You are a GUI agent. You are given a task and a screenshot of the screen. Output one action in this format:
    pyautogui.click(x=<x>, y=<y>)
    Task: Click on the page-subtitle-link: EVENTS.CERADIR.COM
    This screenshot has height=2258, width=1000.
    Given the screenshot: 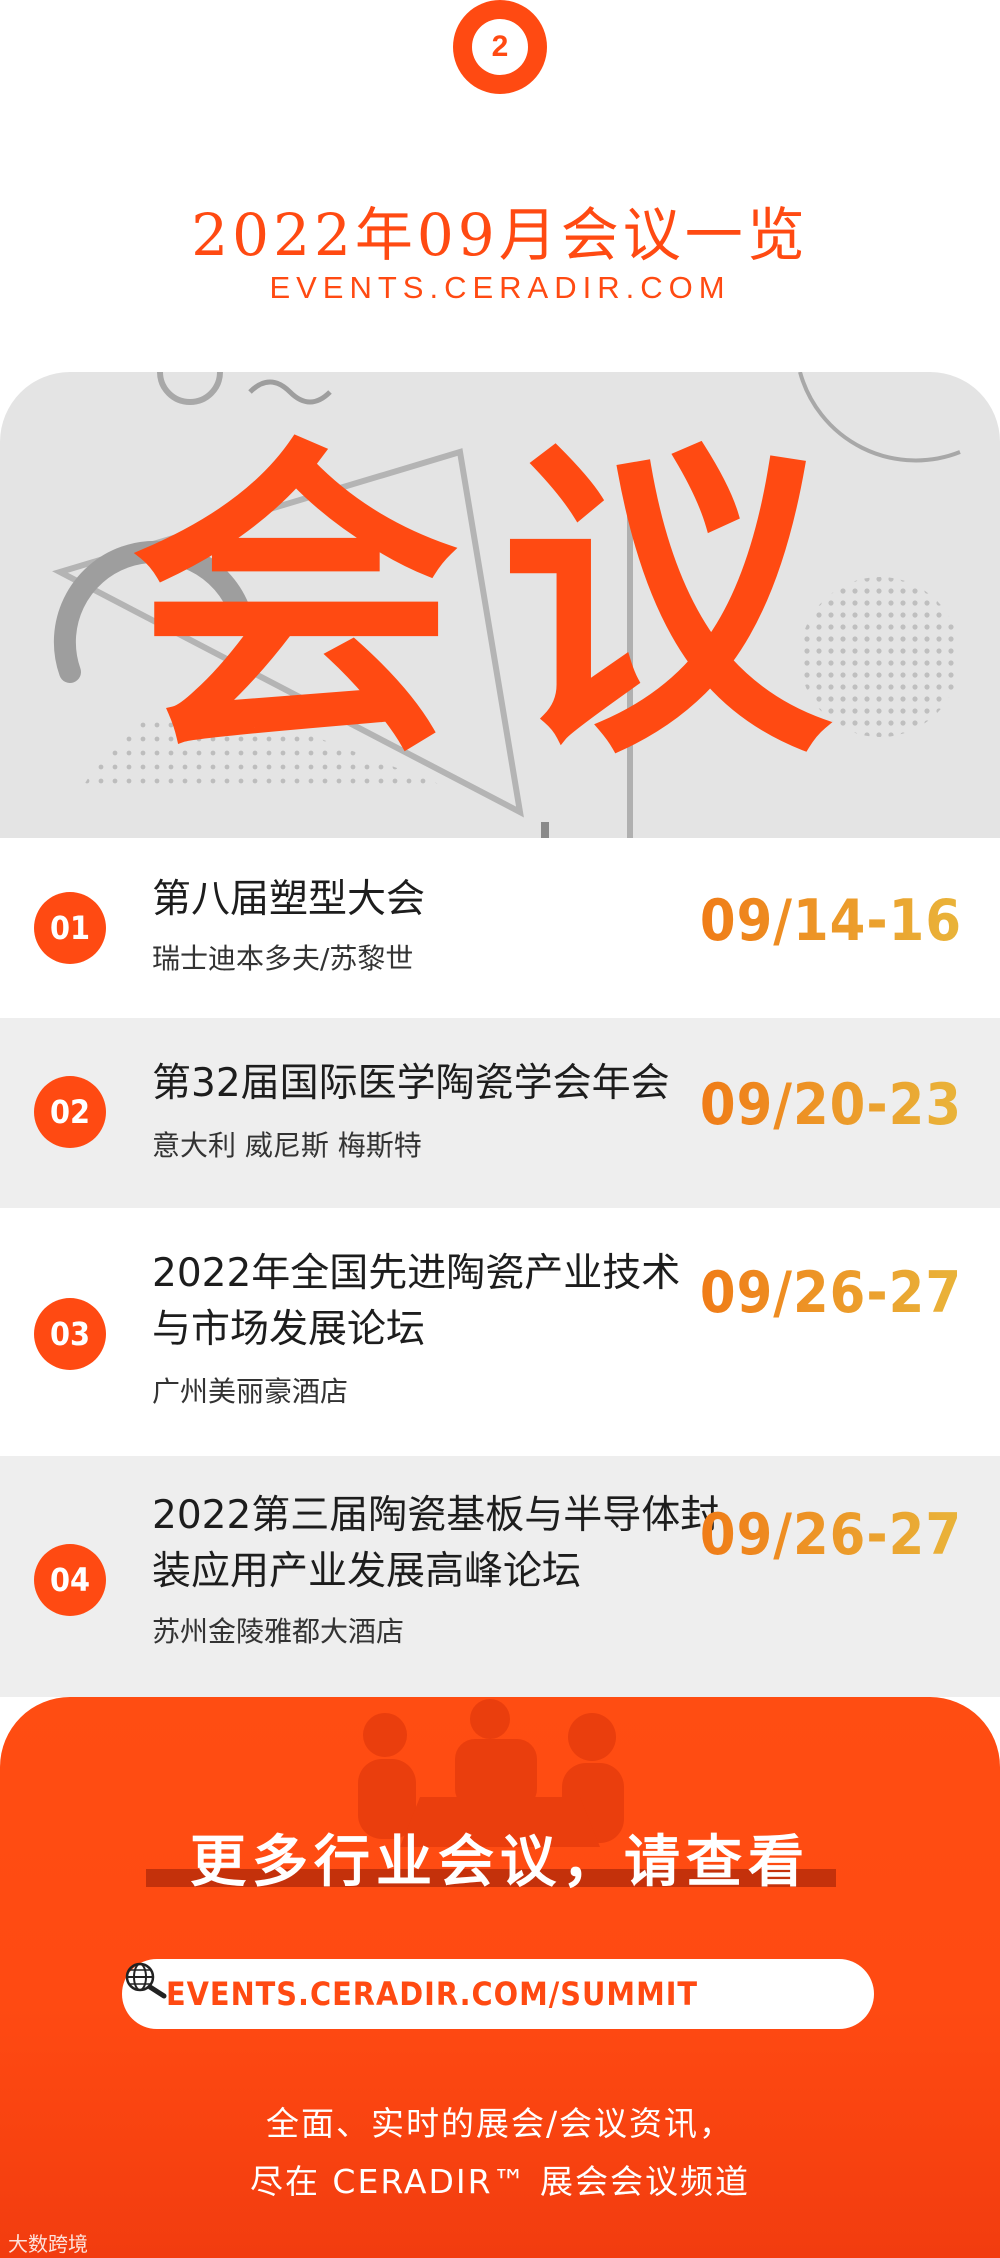 What is the action you would take?
    pyautogui.click(x=500, y=288)
    